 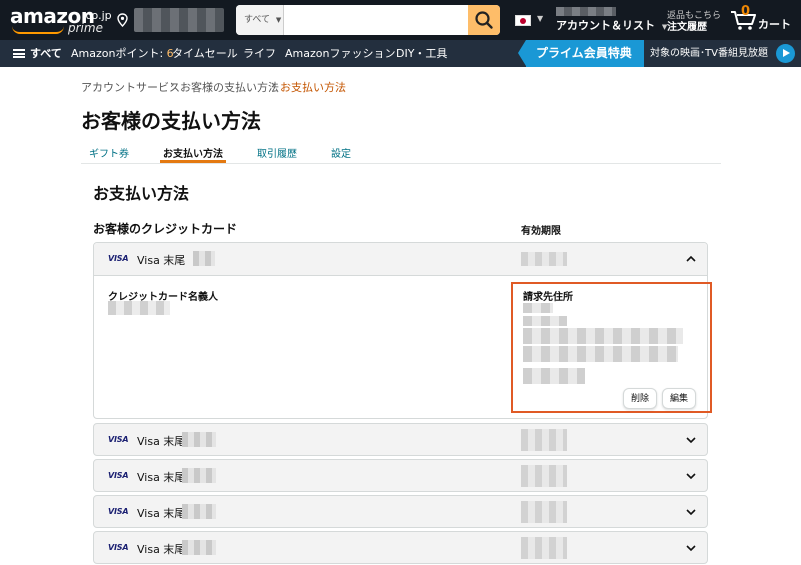 What do you see at coordinates (65, 20) in the screenshot?
I see `amazon-logo: amazon .co.jp prime` at bounding box center [65, 20].